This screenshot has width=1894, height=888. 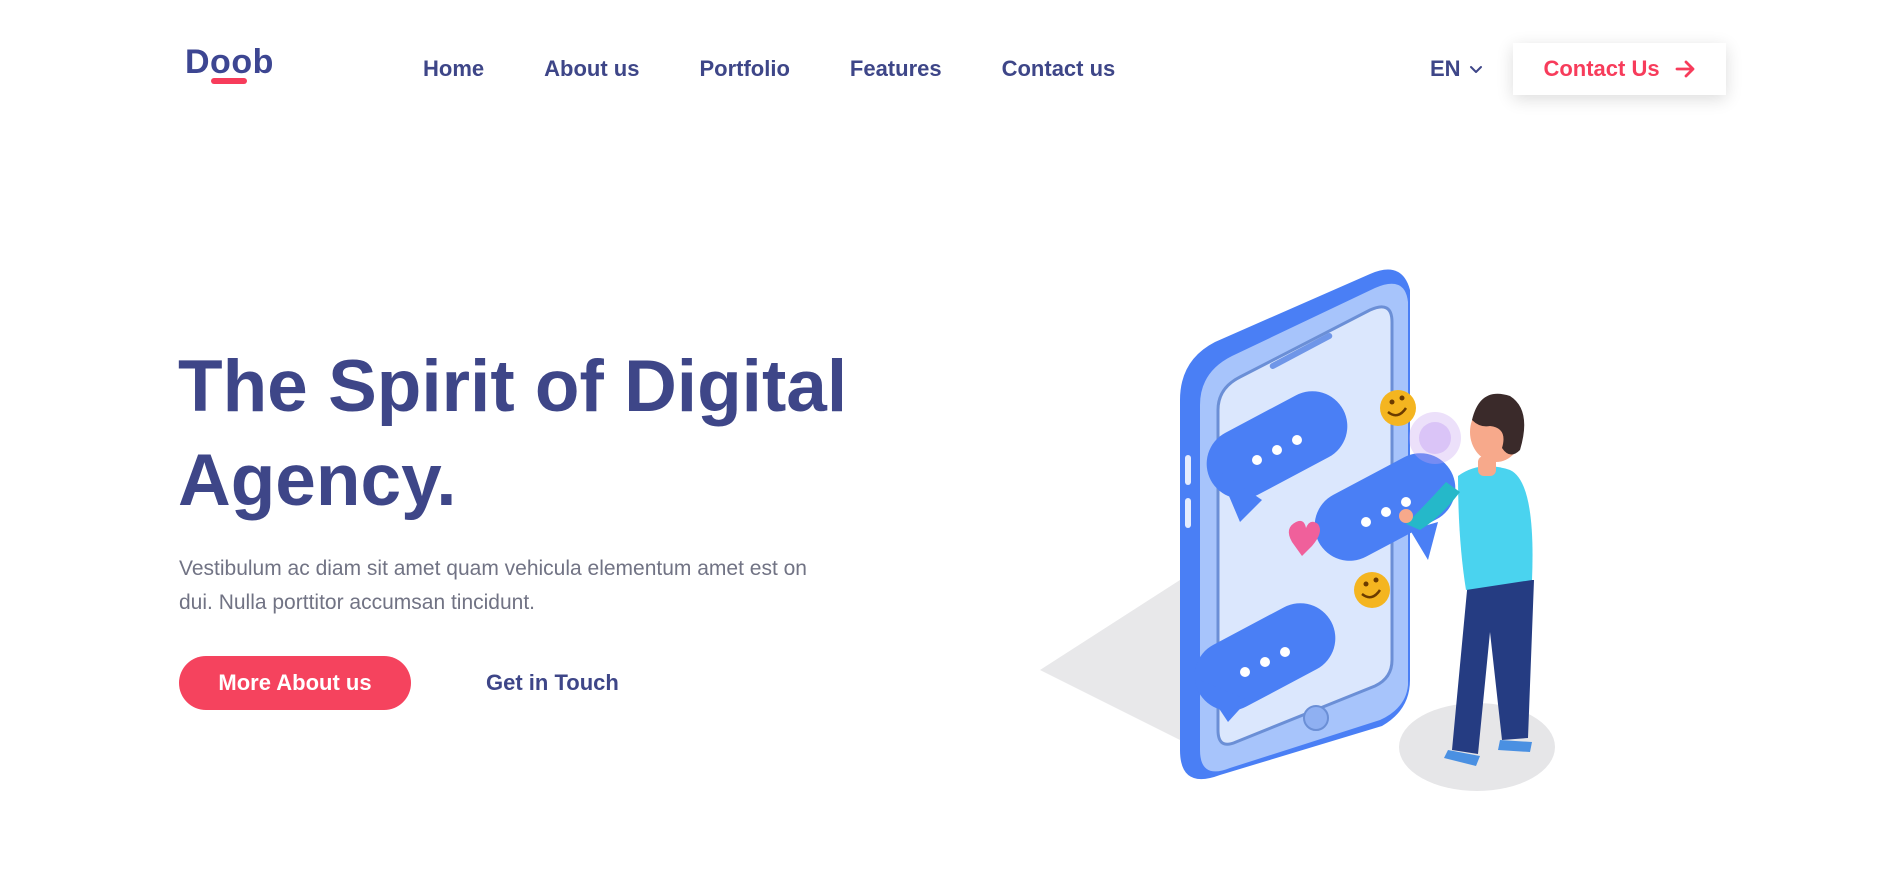 I want to click on arrow-right-icon, so click(x=1684, y=69).